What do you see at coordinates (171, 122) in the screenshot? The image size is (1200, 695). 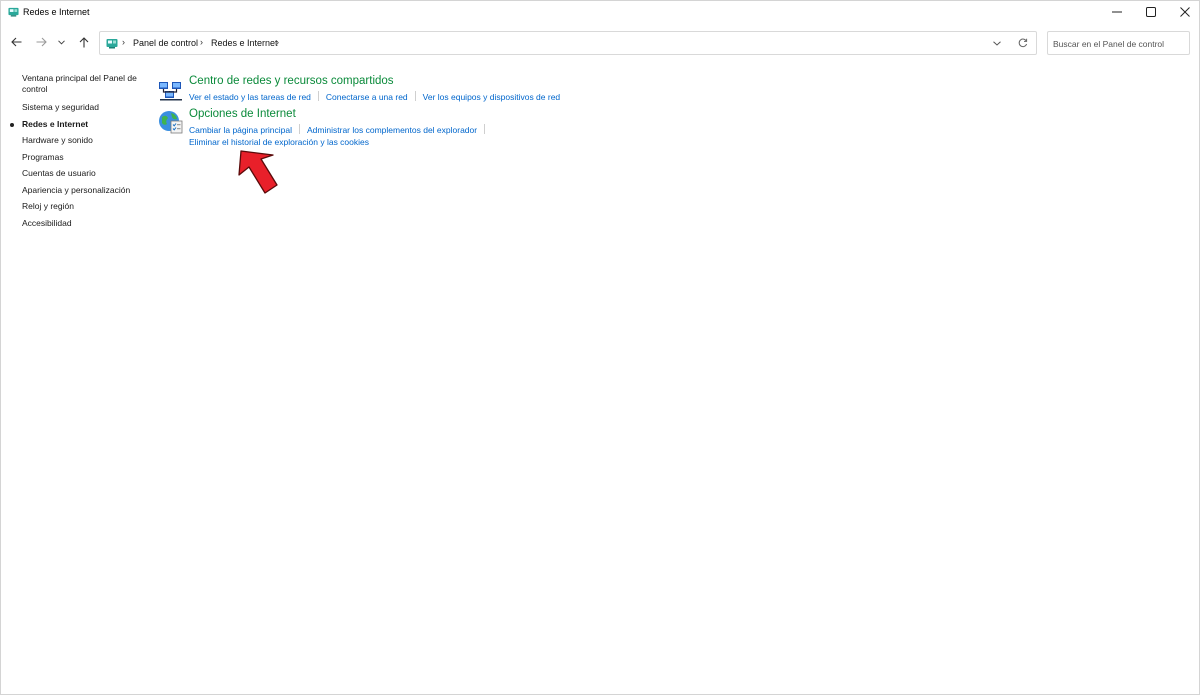 I see `internet-options-icon` at bounding box center [171, 122].